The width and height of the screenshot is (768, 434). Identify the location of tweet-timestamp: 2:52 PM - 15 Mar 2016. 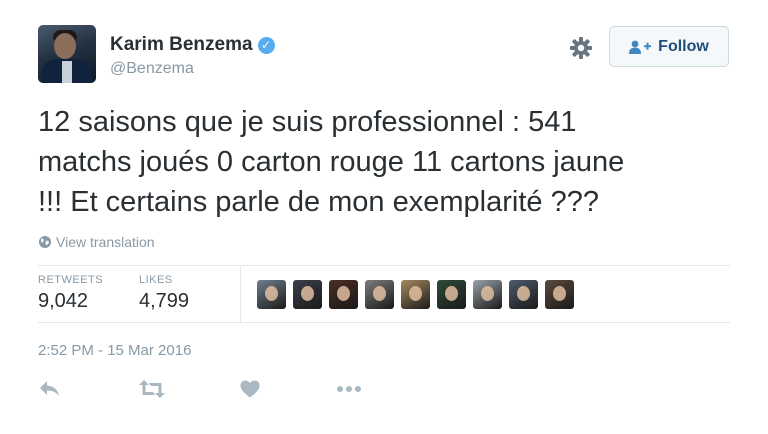
(114, 350).